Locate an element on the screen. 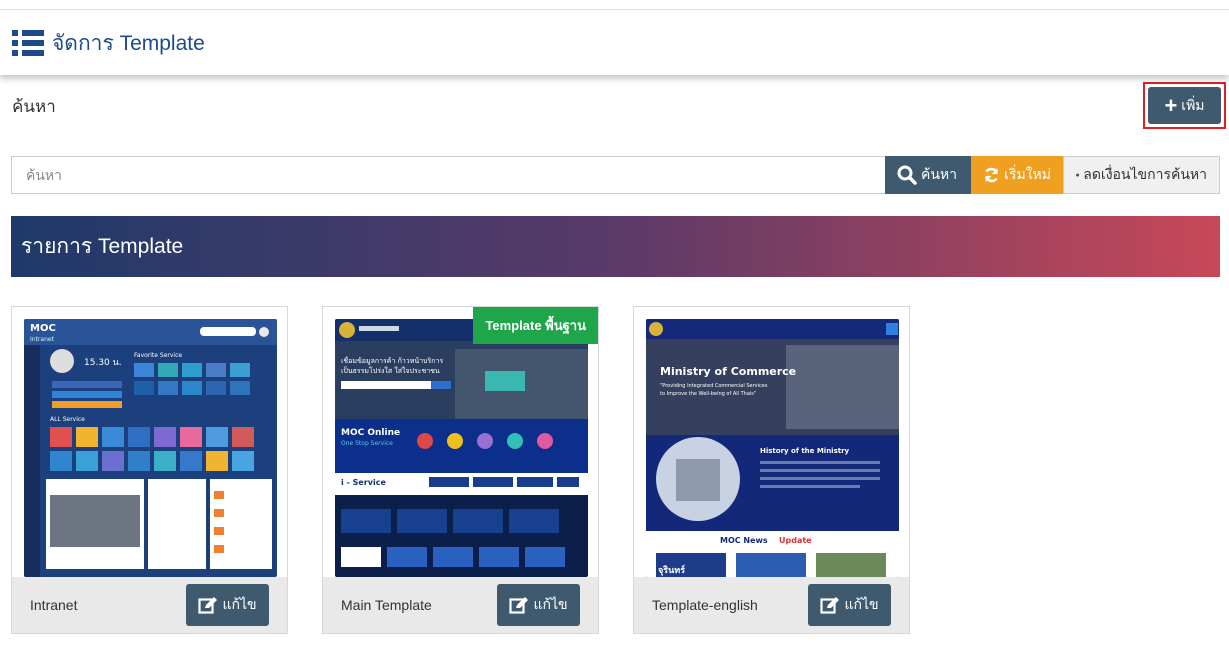  reduce-conditions-label: ลดเงื่อนไขการค้นหา is located at coordinates (1145, 174).